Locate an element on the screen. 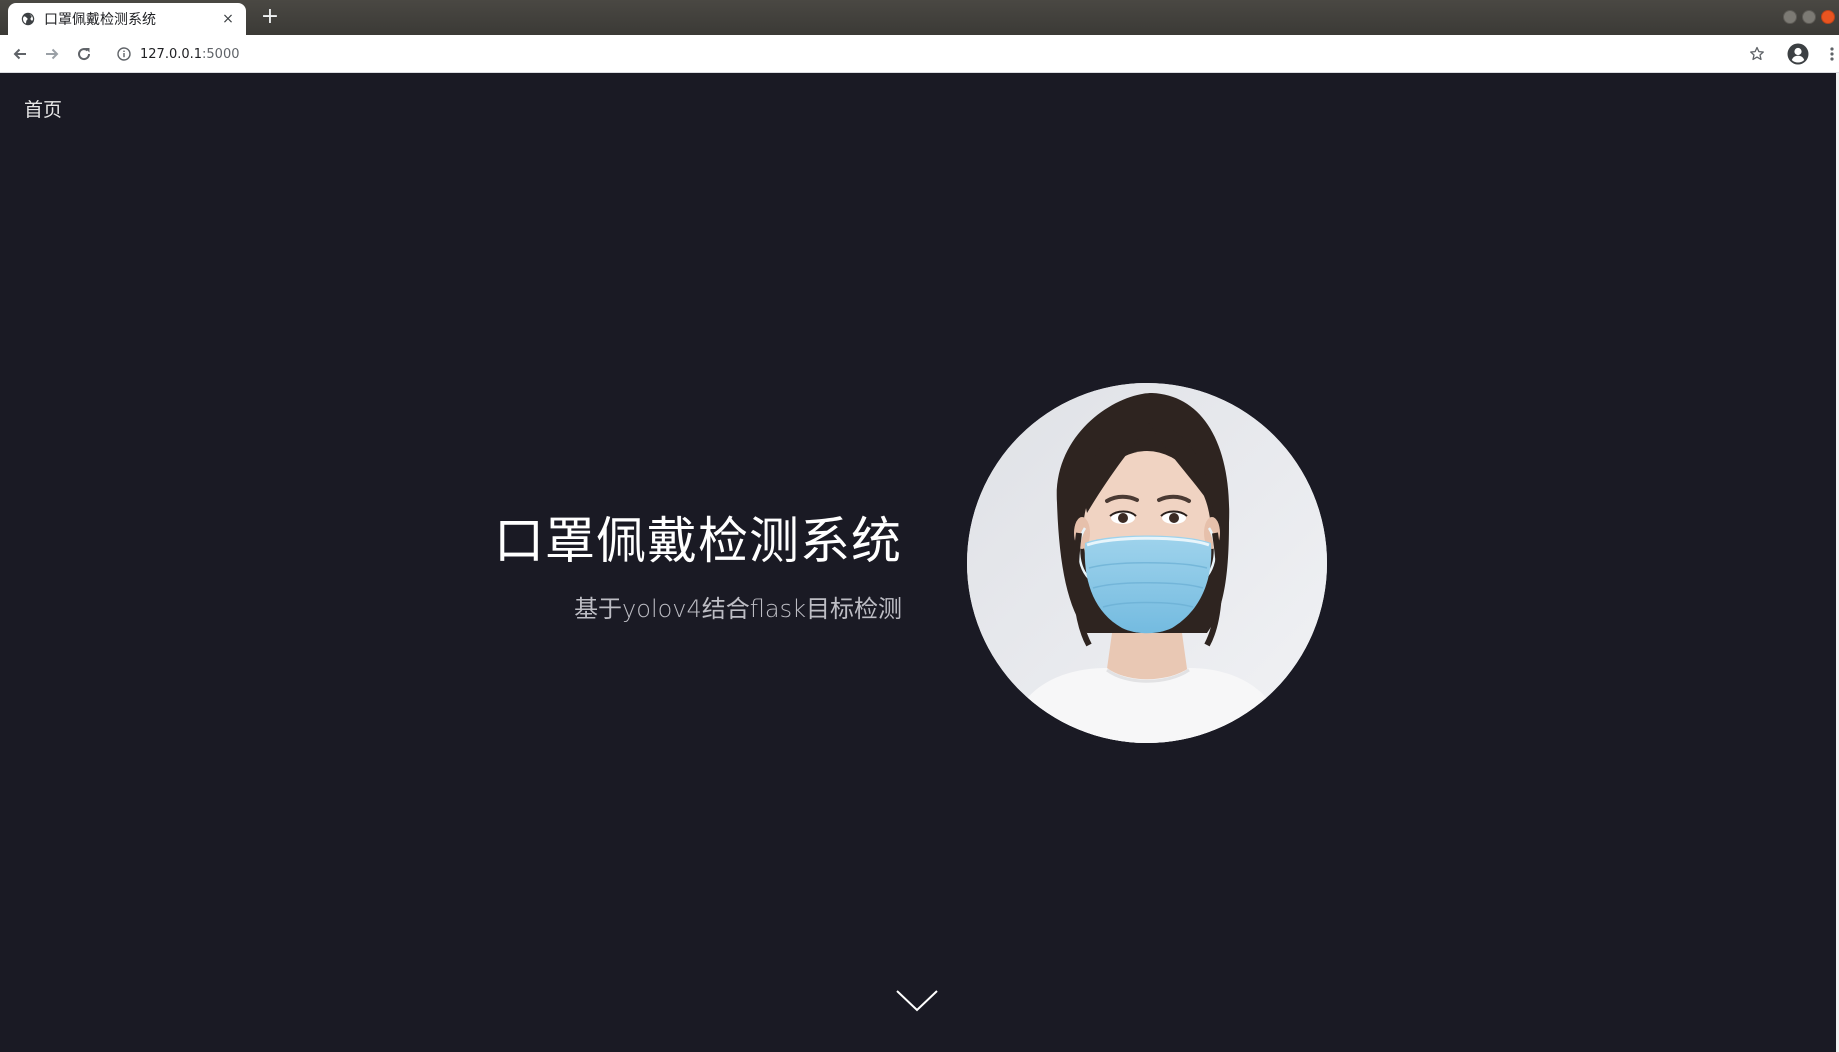 Image resolution: width=1839 pixels, height=1052 pixels. scroll-down-button is located at coordinates (917, 1001).